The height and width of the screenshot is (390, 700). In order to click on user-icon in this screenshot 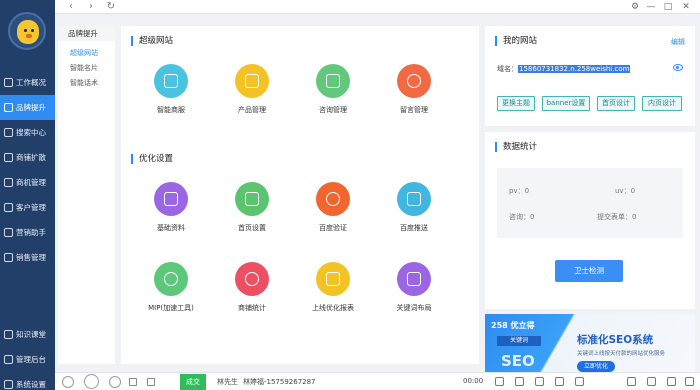, I will do `click(8, 207)`.